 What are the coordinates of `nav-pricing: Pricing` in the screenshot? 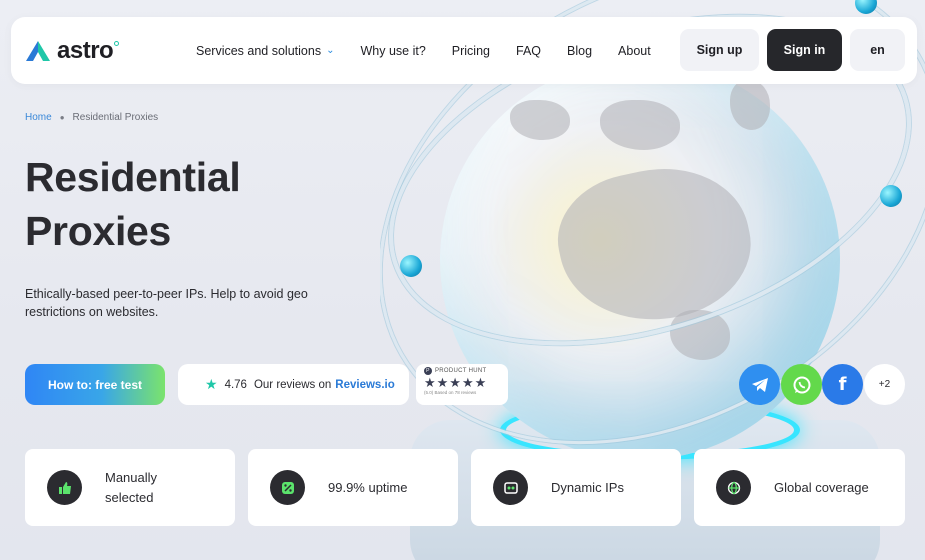 It's located at (471, 51).